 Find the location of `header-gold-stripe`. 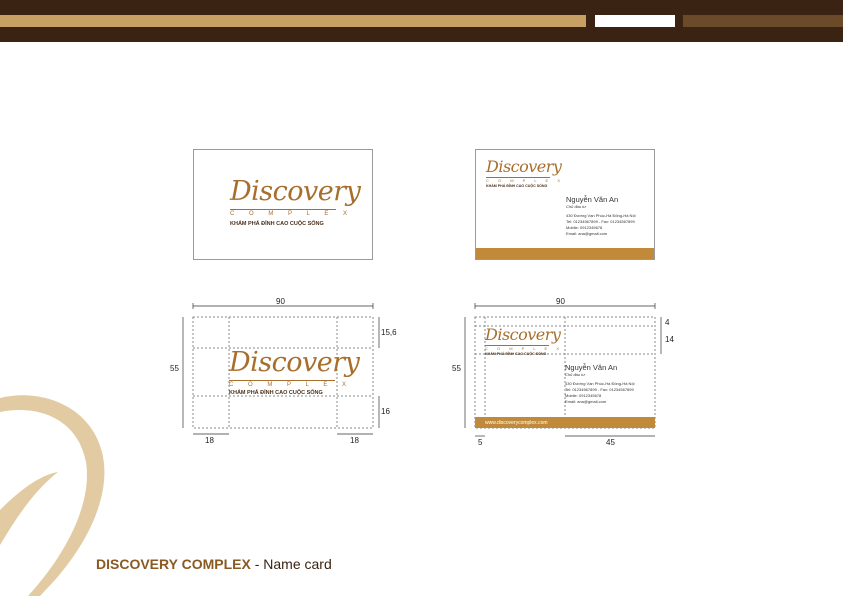

header-gold-stripe is located at coordinates (293, 21).